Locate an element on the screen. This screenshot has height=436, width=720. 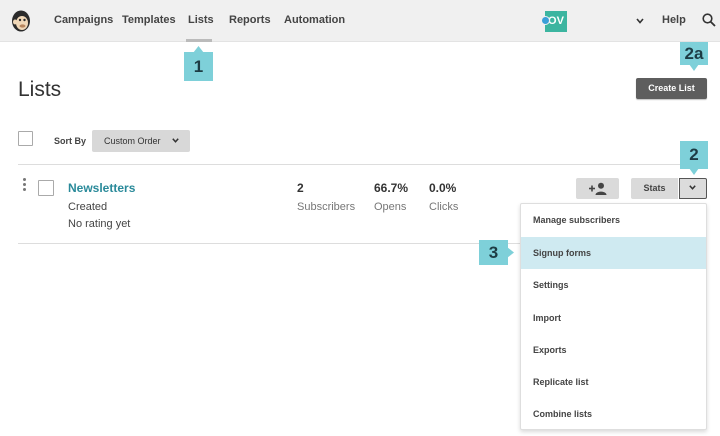
callout-2: 2 is located at coordinates (694, 158).